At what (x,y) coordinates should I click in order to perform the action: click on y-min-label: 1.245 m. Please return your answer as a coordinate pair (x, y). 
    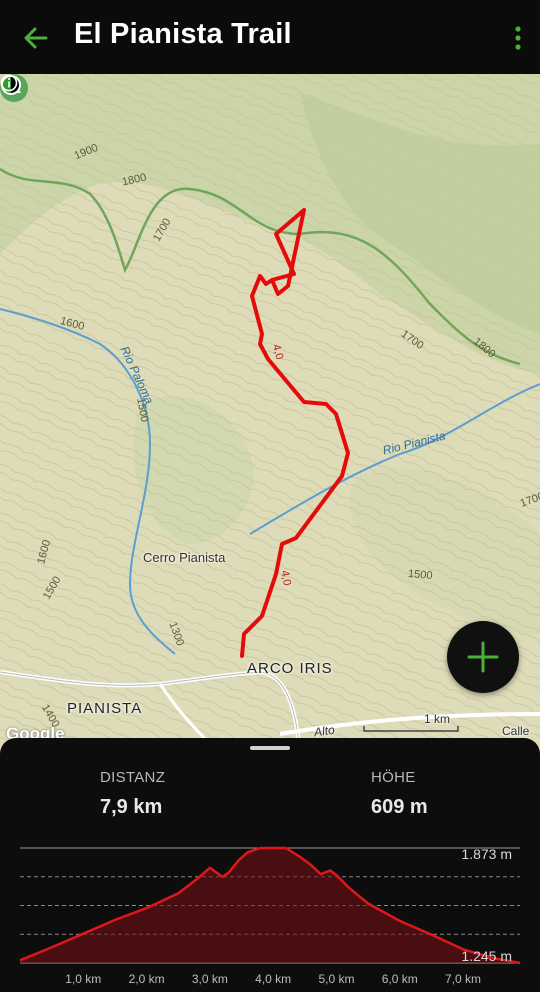
    Looking at the image, I should click on (486, 956).